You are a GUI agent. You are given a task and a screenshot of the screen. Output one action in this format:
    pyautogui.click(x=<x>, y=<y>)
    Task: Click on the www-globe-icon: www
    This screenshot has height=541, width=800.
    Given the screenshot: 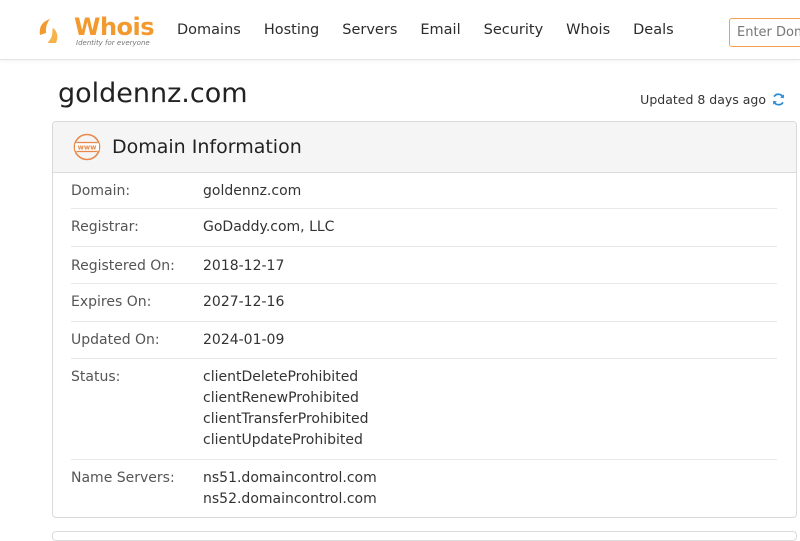 What is the action you would take?
    pyautogui.click(x=87, y=147)
    